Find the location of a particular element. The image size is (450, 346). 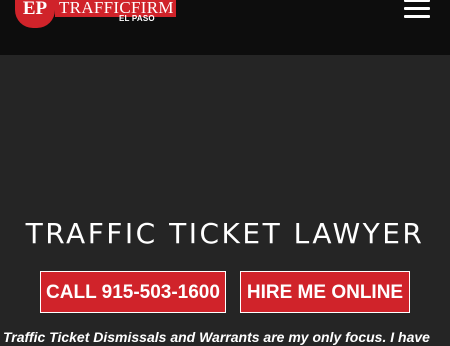

logo-firm-name: TRAFFICFIRM is located at coordinates (115, 8).